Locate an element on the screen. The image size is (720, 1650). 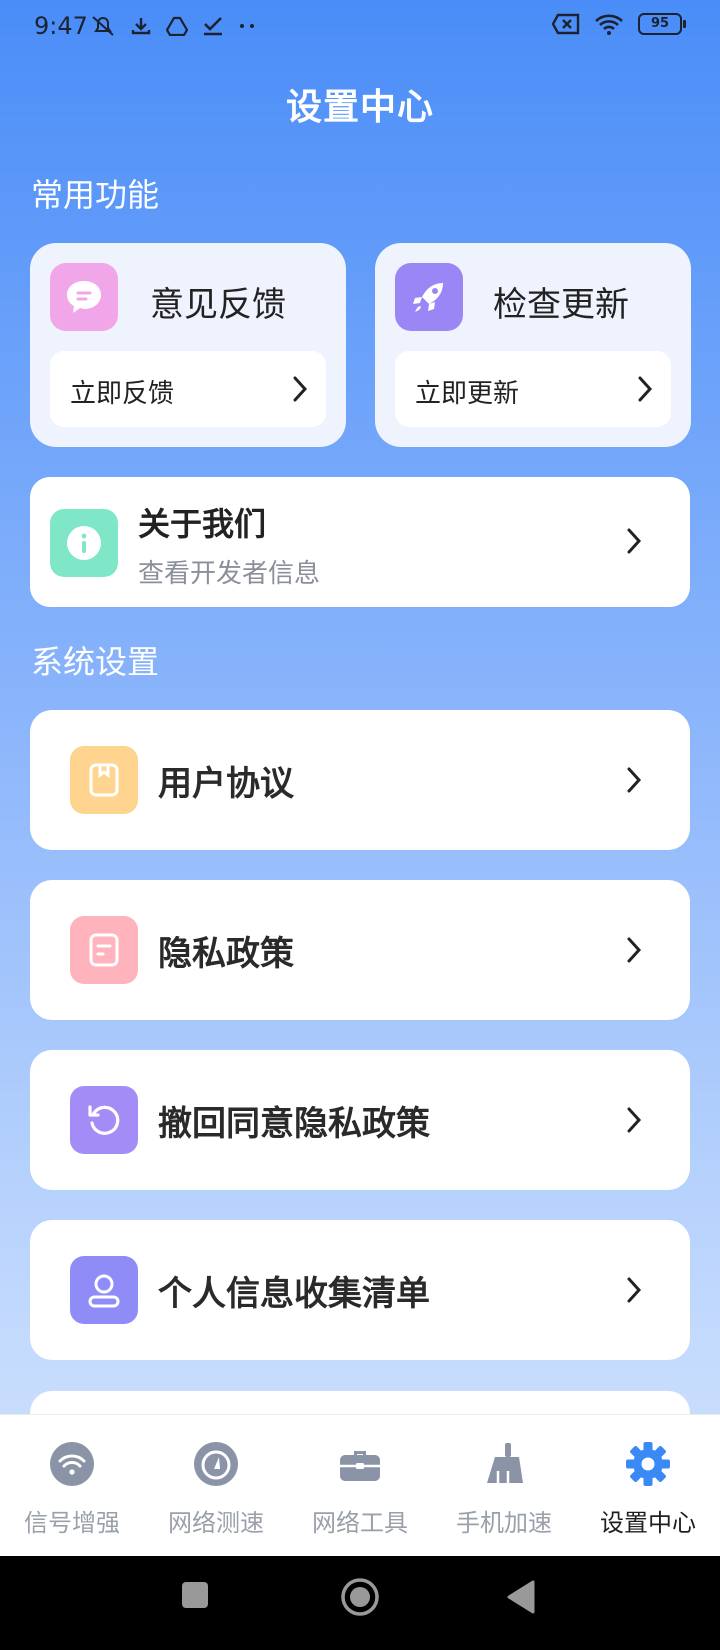
check-icon is located at coordinates (213, 26).